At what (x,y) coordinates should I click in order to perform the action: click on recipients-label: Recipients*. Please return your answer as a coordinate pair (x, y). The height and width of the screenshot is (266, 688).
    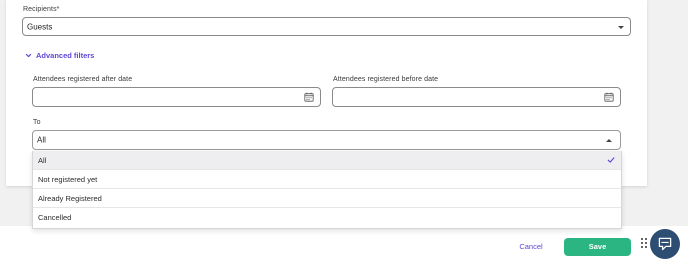
    Looking at the image, I should click on (41, 9).